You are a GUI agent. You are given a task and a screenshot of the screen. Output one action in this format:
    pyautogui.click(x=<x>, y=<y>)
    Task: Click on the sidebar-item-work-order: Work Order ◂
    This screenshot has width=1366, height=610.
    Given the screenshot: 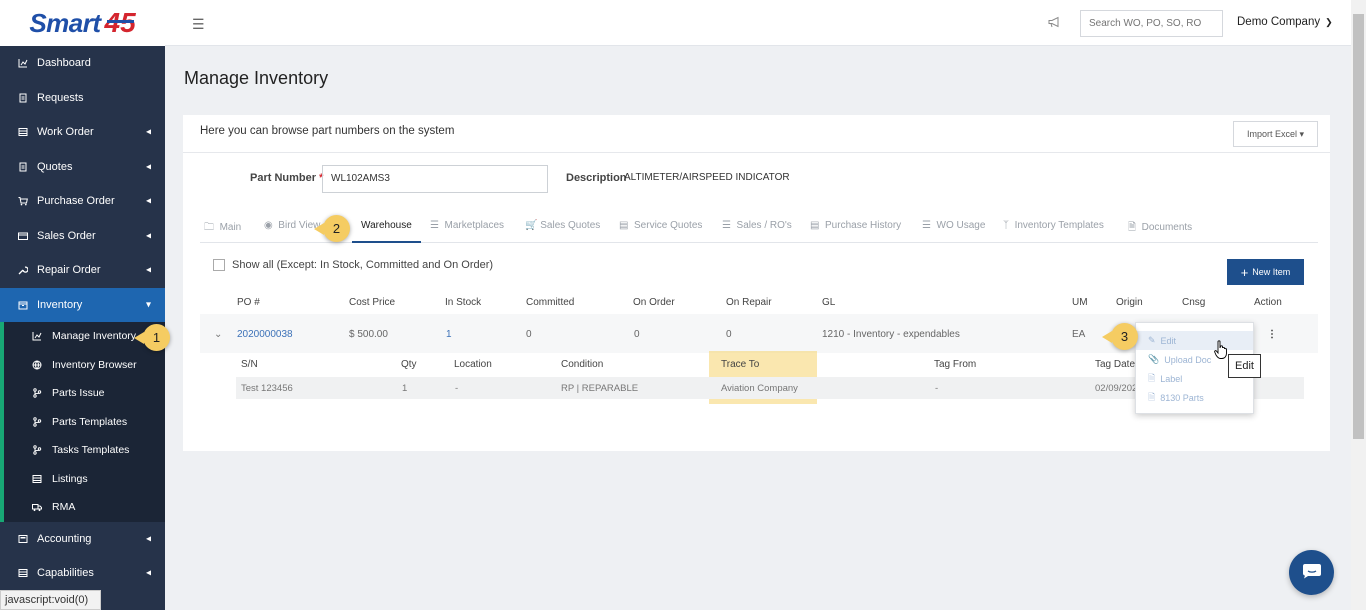 What is the action you would take?
    pyautogui.click(x=82, y=132)
    